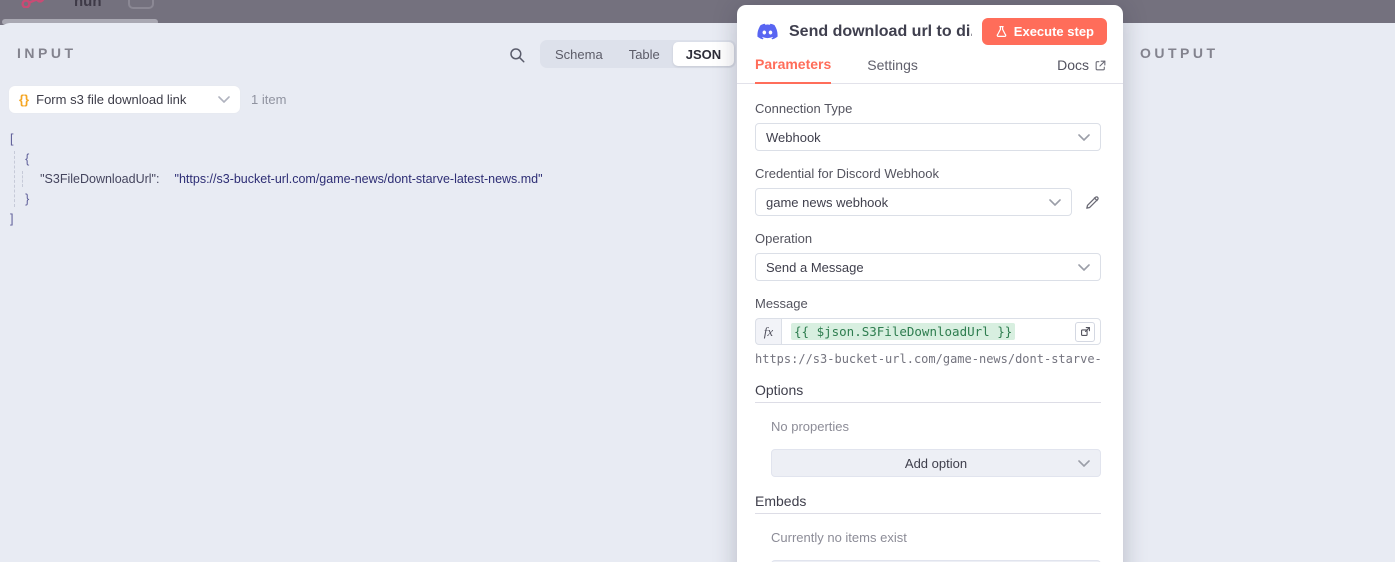 This screenshot has height=562, width=1395. I want to click on json-bracket-open: [, so click(12, 139).